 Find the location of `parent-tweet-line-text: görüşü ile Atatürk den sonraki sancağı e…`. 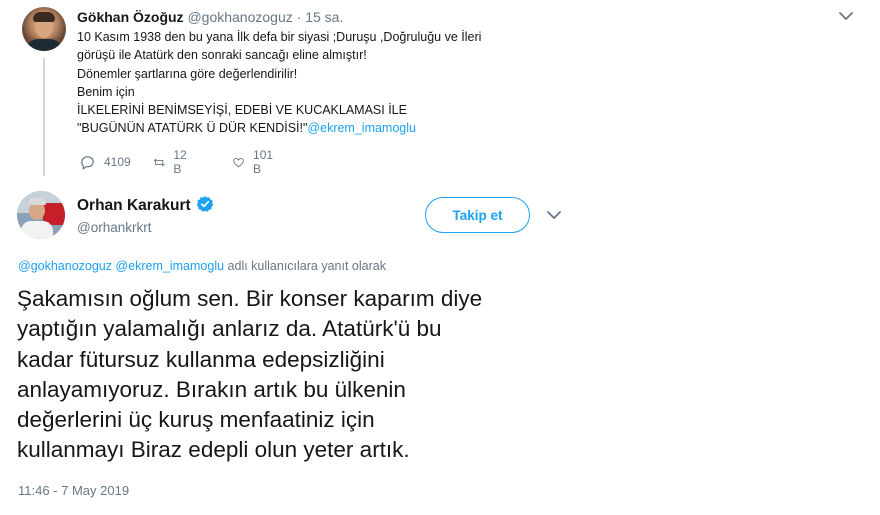

parent-tweet-line-text: görüşü ile Atatürk den sonraki sancağı e… is located at coordinates (222, 55).